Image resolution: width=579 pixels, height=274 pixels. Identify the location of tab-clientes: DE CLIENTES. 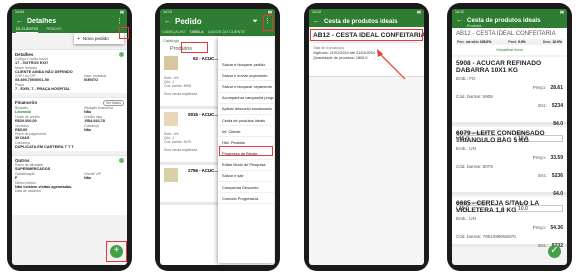
(27, 30).